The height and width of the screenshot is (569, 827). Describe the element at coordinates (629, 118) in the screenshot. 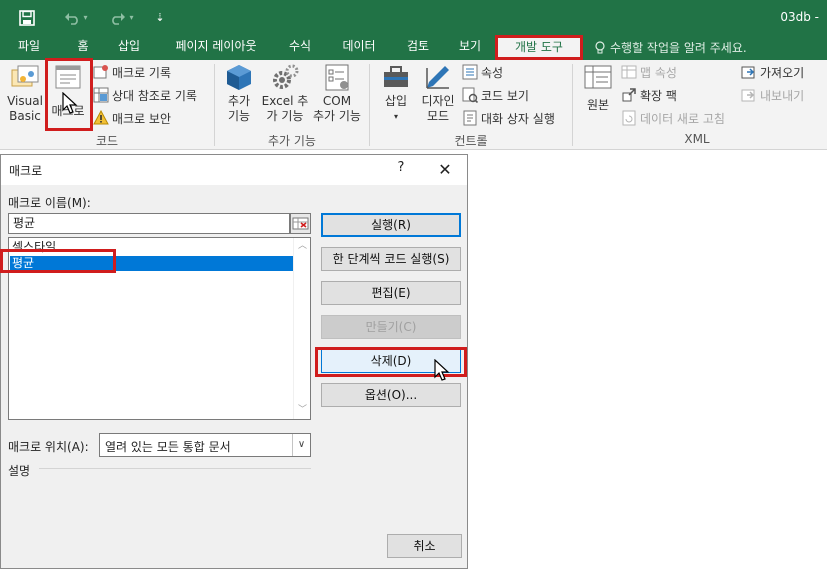

I see `refresh-data-icon` at that location.